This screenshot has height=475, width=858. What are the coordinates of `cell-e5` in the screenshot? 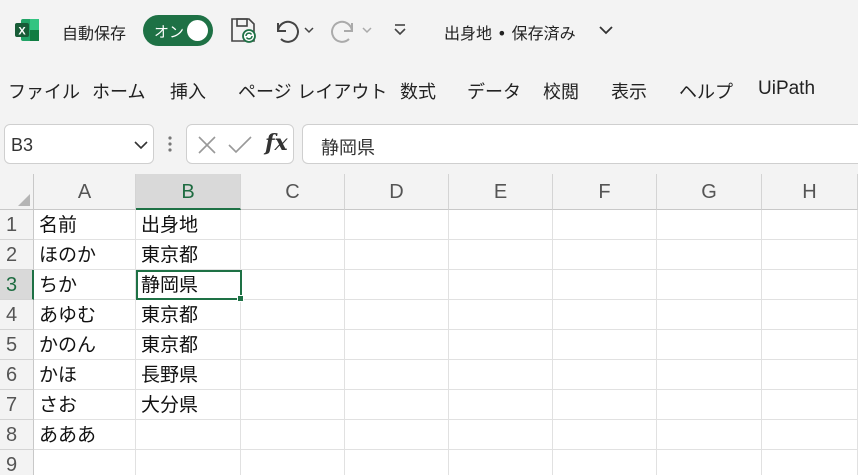 It's located at (501, 345).